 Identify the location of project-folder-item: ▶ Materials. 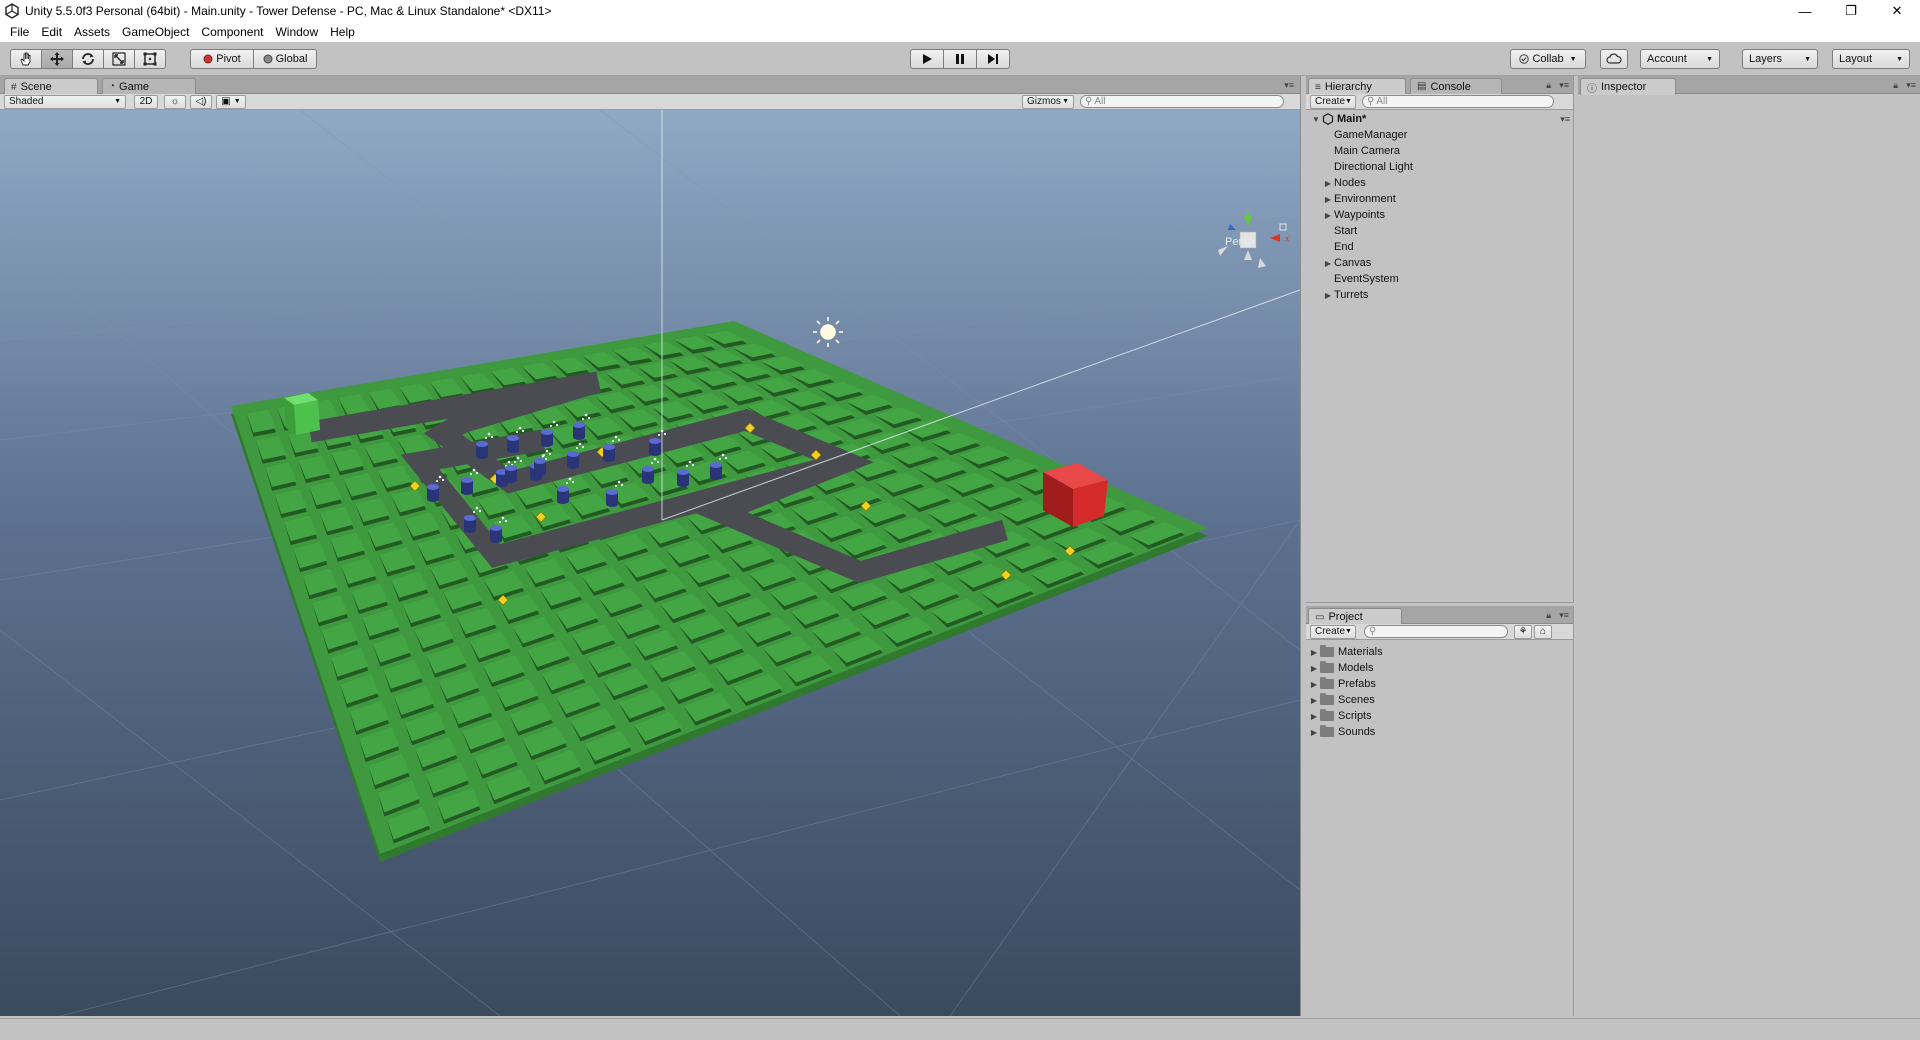
(1345, 652).